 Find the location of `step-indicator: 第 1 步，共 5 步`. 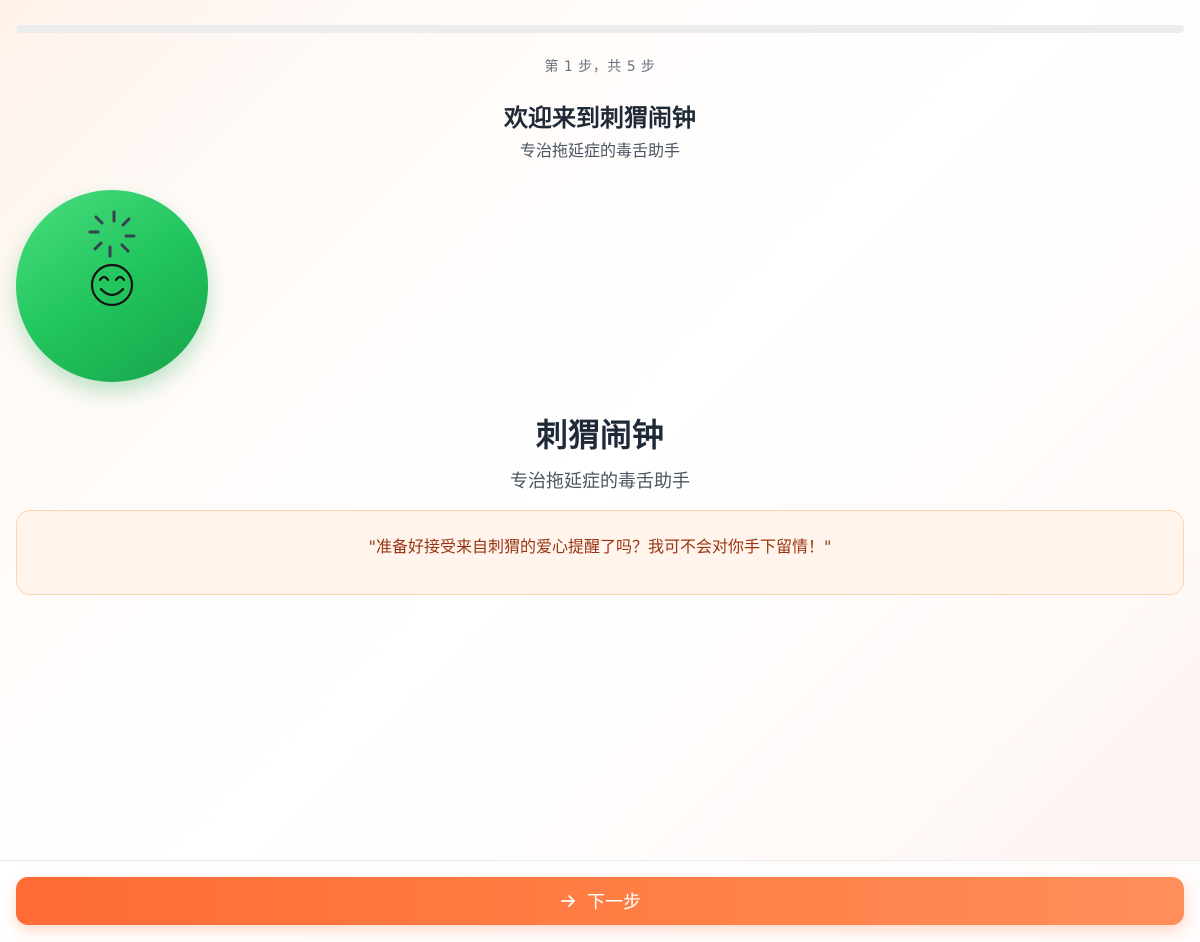

step-indicator: 第 1 步，共 5 步 is located at coordinates (600, 67).